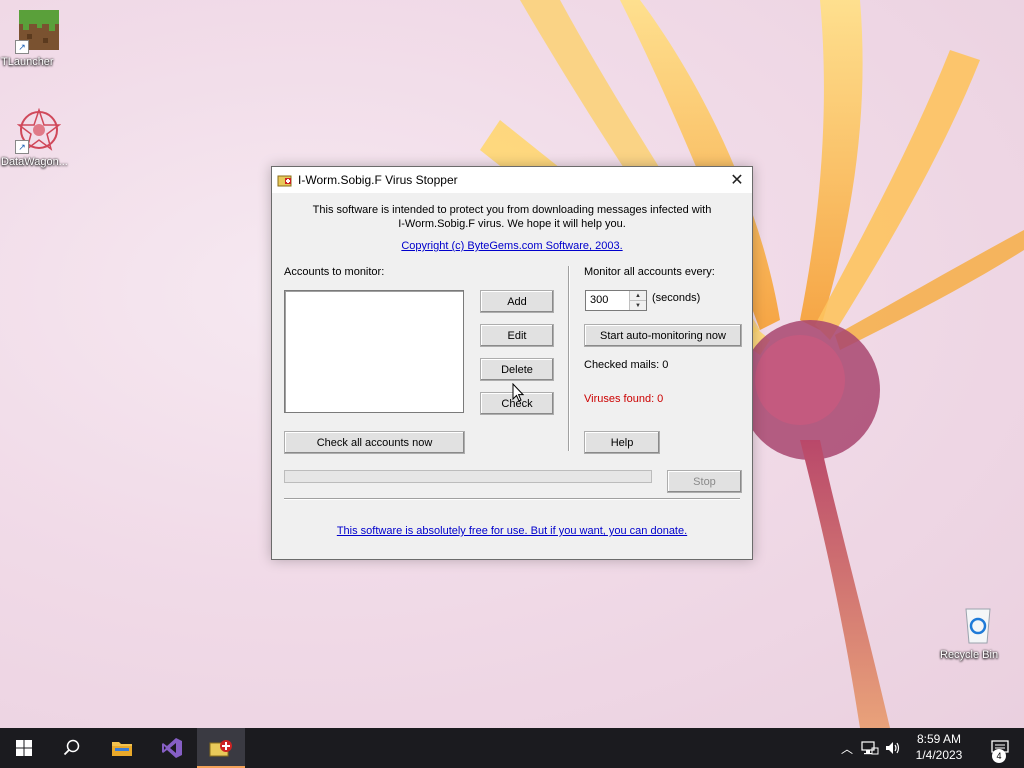 This screenshot has width=1024, height=768. What do you see at coordinates (663, 335) in the screenshot?
I see `start-auto-monitoring-button: Start auto-monitoring now` at bounding box center [663, 335].